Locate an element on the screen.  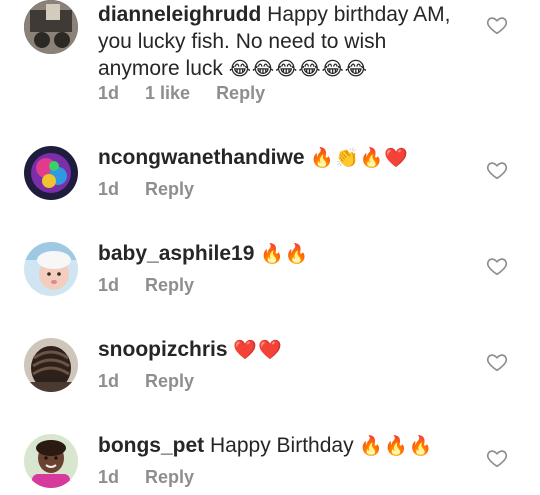
comment-username: dianneleighrudd is located at coordinates (179, 14).